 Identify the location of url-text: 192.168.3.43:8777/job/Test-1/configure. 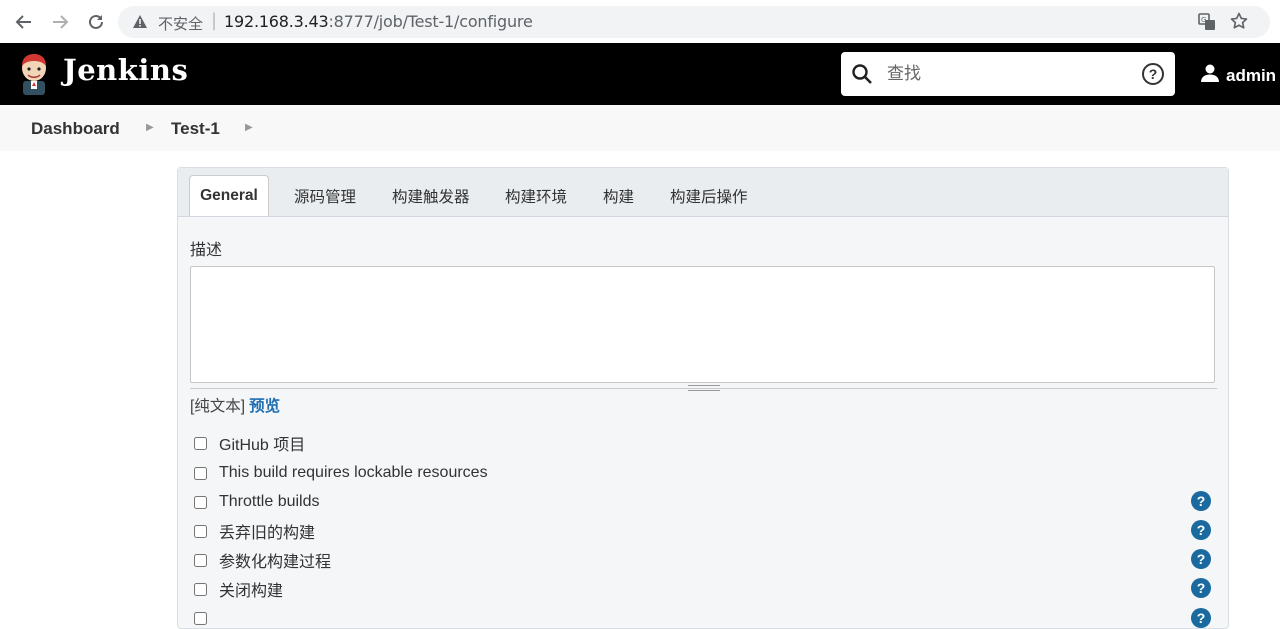
(378, 21).